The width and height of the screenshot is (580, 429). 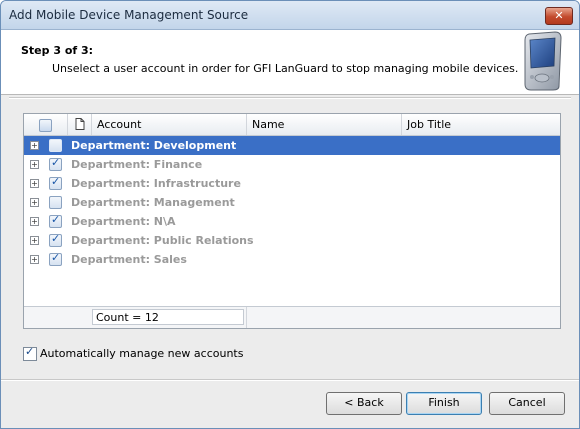 What do you see at coordinates (129, 15) in the screenshot?
I see `window-title: Add Mobile Device Management Source` at bounding box center [129, 15].